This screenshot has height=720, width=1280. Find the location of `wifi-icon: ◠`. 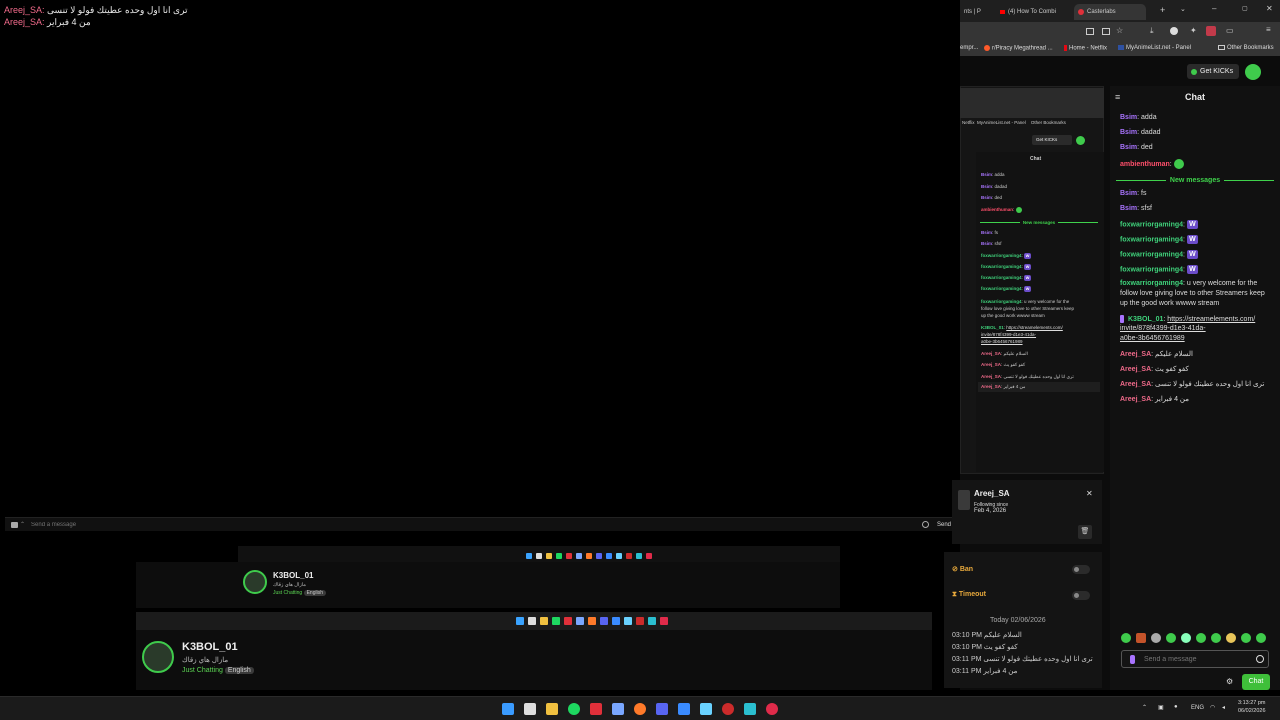

wifi-icon: ◠ is located at coordinates (1212, 707).